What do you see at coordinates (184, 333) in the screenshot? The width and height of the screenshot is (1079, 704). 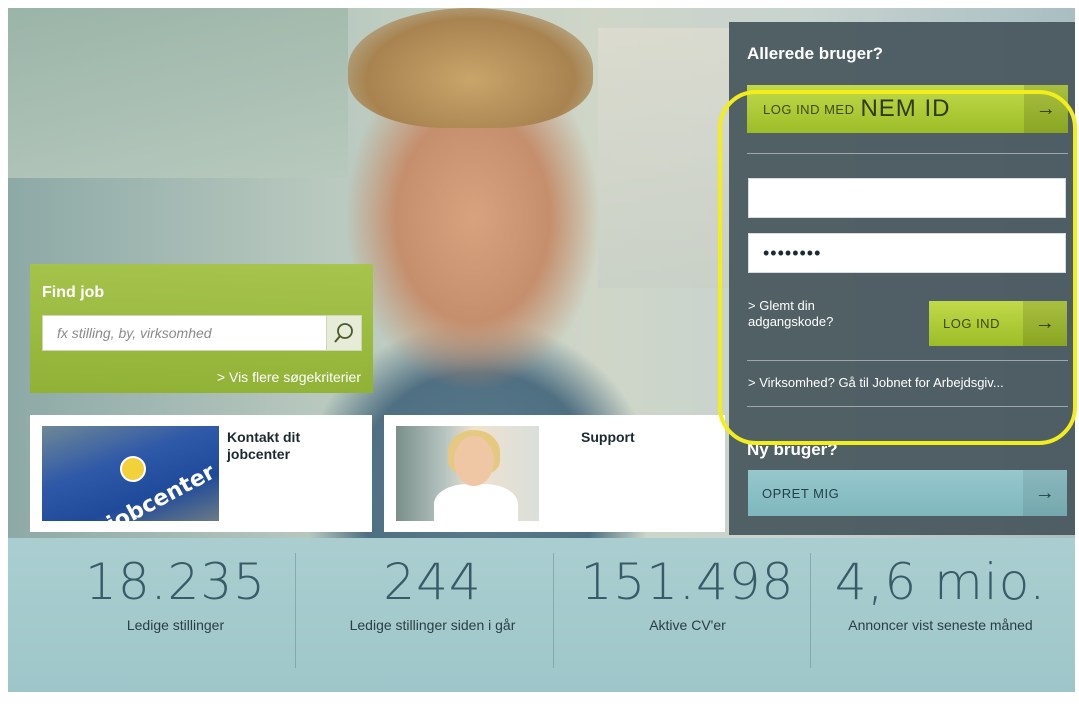 I see `search-input: fx stilling, by, virksomhed` at bounding box center [184, 333].